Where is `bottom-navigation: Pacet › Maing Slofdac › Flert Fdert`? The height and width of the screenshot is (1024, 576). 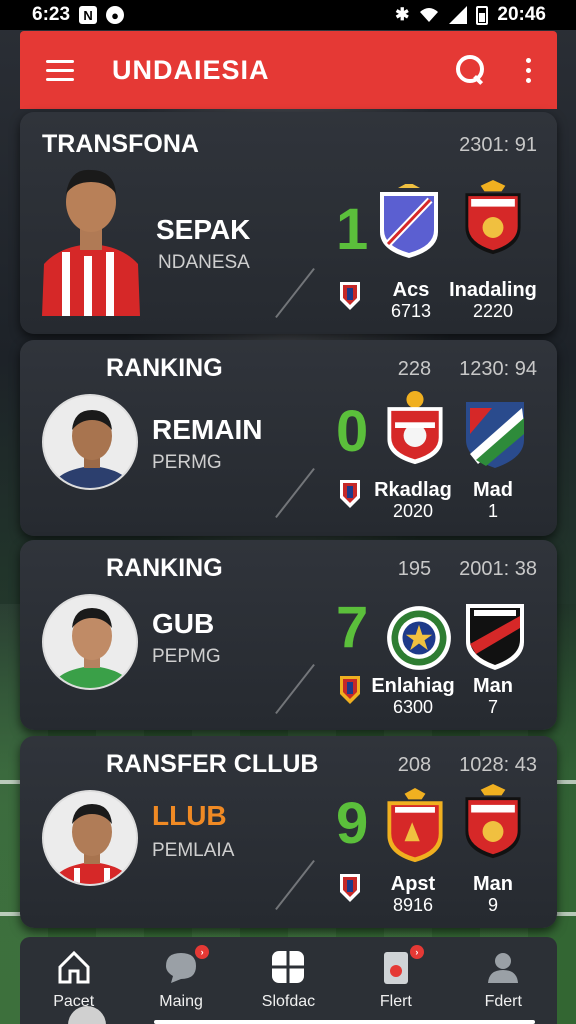 bottom-navigation: Pacet › Maing Slofdac › Flert Fdert is located at coordinates (288, 980).